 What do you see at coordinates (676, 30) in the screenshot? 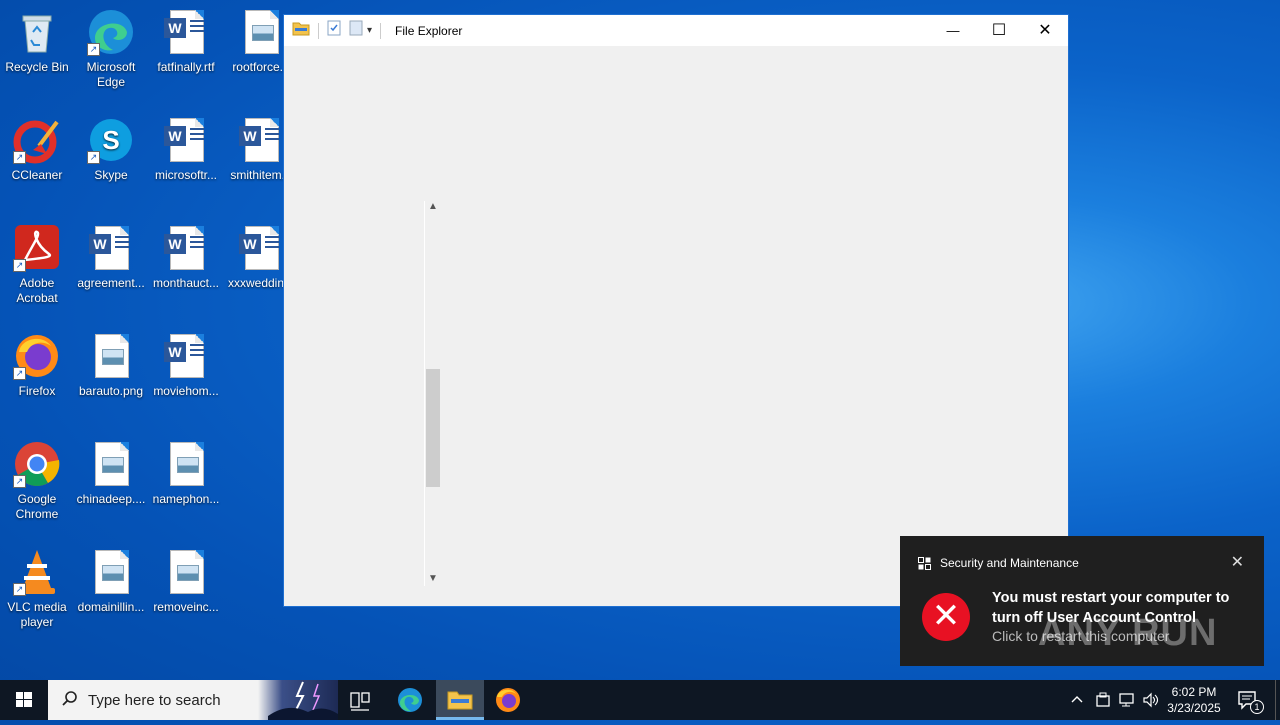
I see `title-bar: ▾ File Explorer — ☐ ✕` at bounding box center [676, 30].